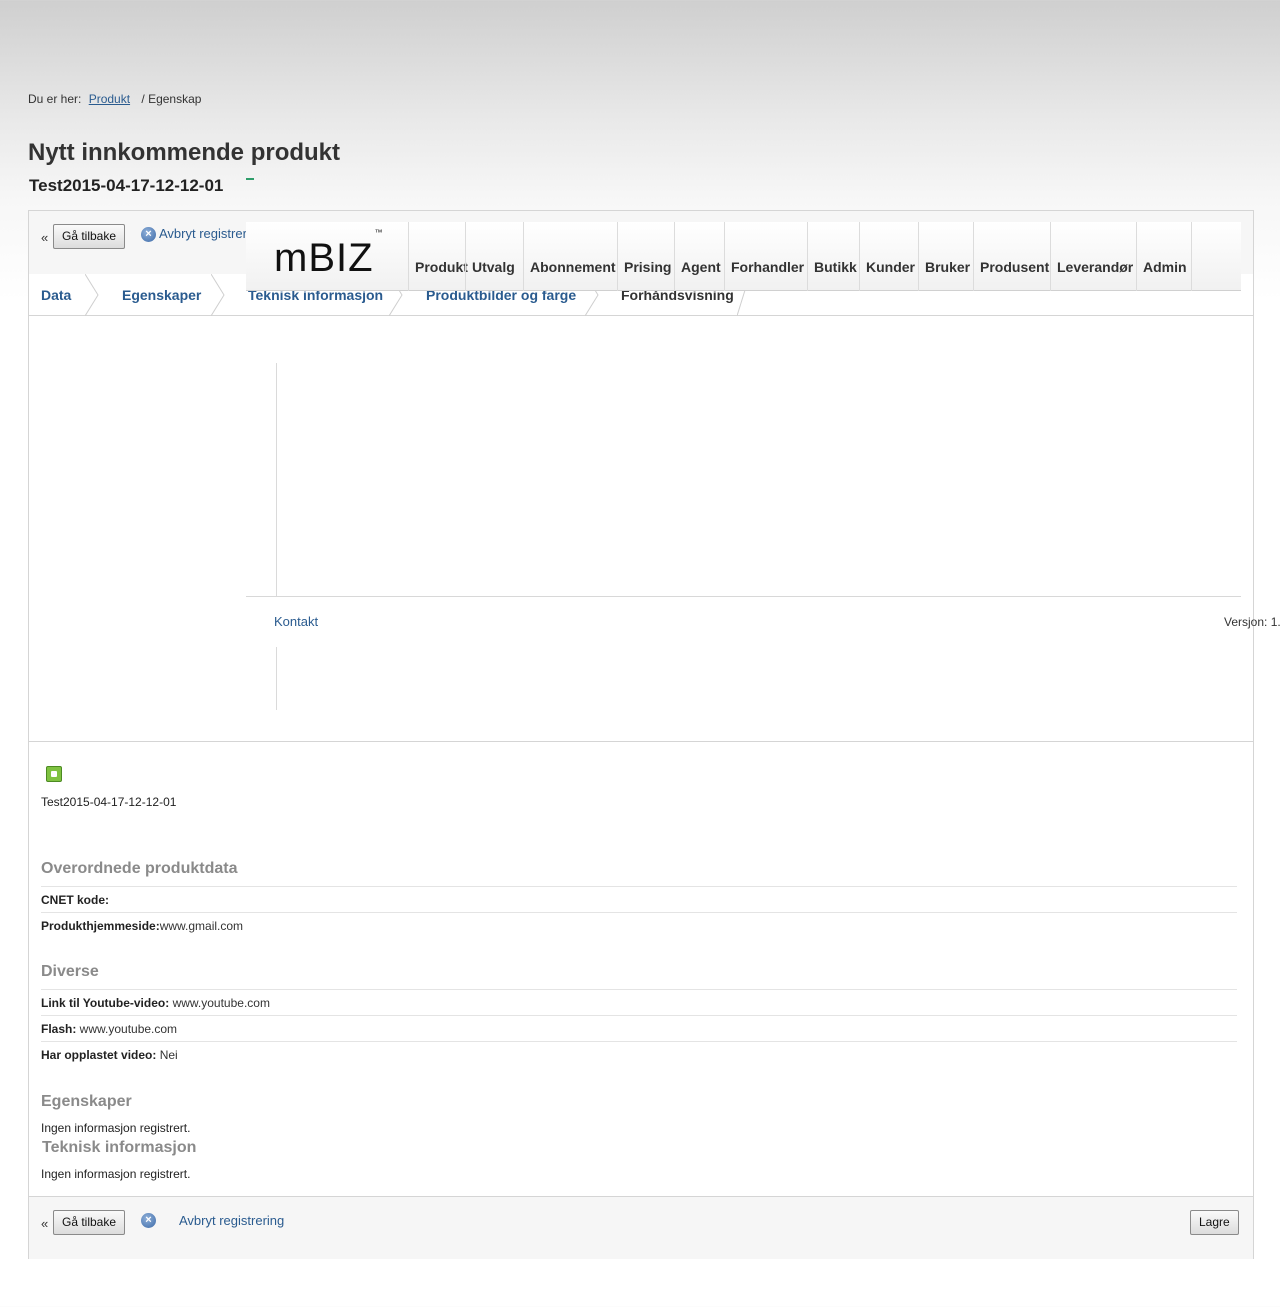 The width and height of the screenshot is (1280, 1307). Describe the element at coordinates (203, 233) in the screenshot. I see `cancel-registration-link: Avbryt registrer` at that location.